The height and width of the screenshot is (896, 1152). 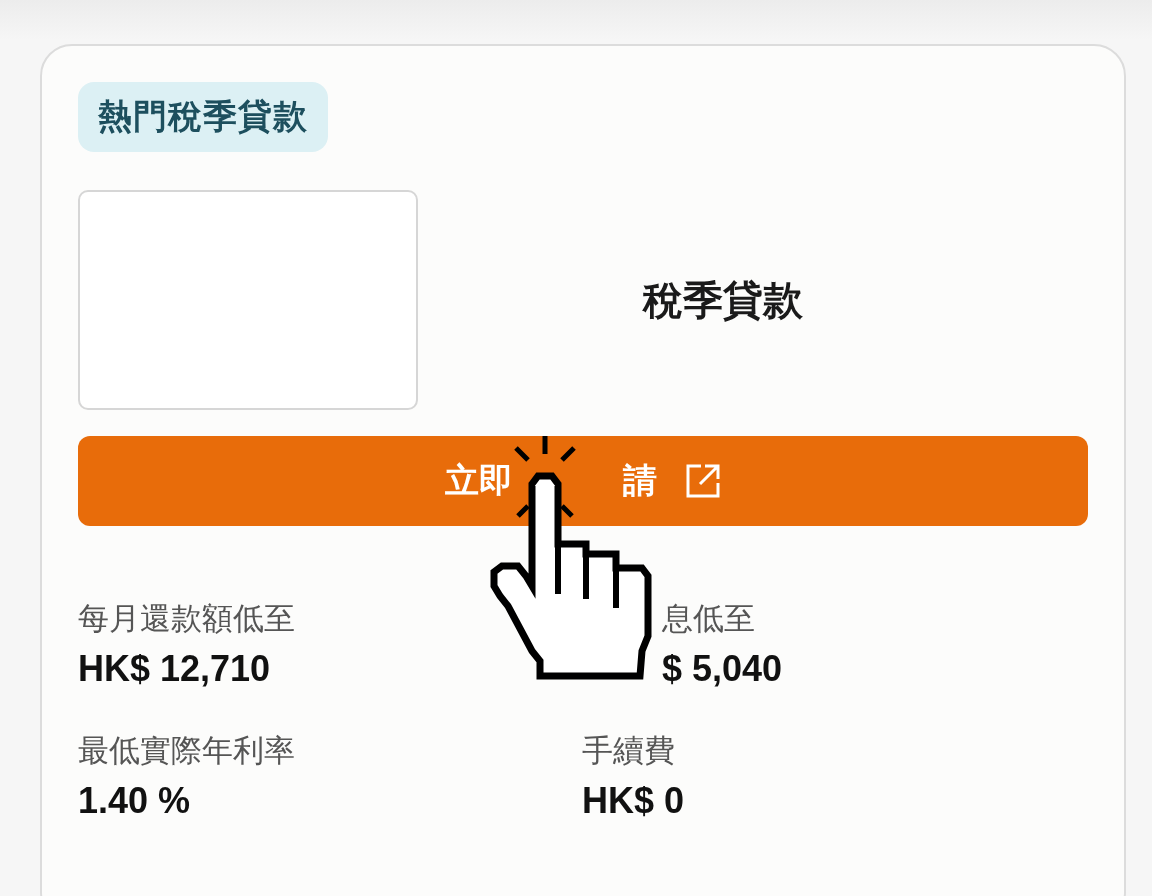 I want to click on product-title: 稅季貸款, so click(x=722, y=300).